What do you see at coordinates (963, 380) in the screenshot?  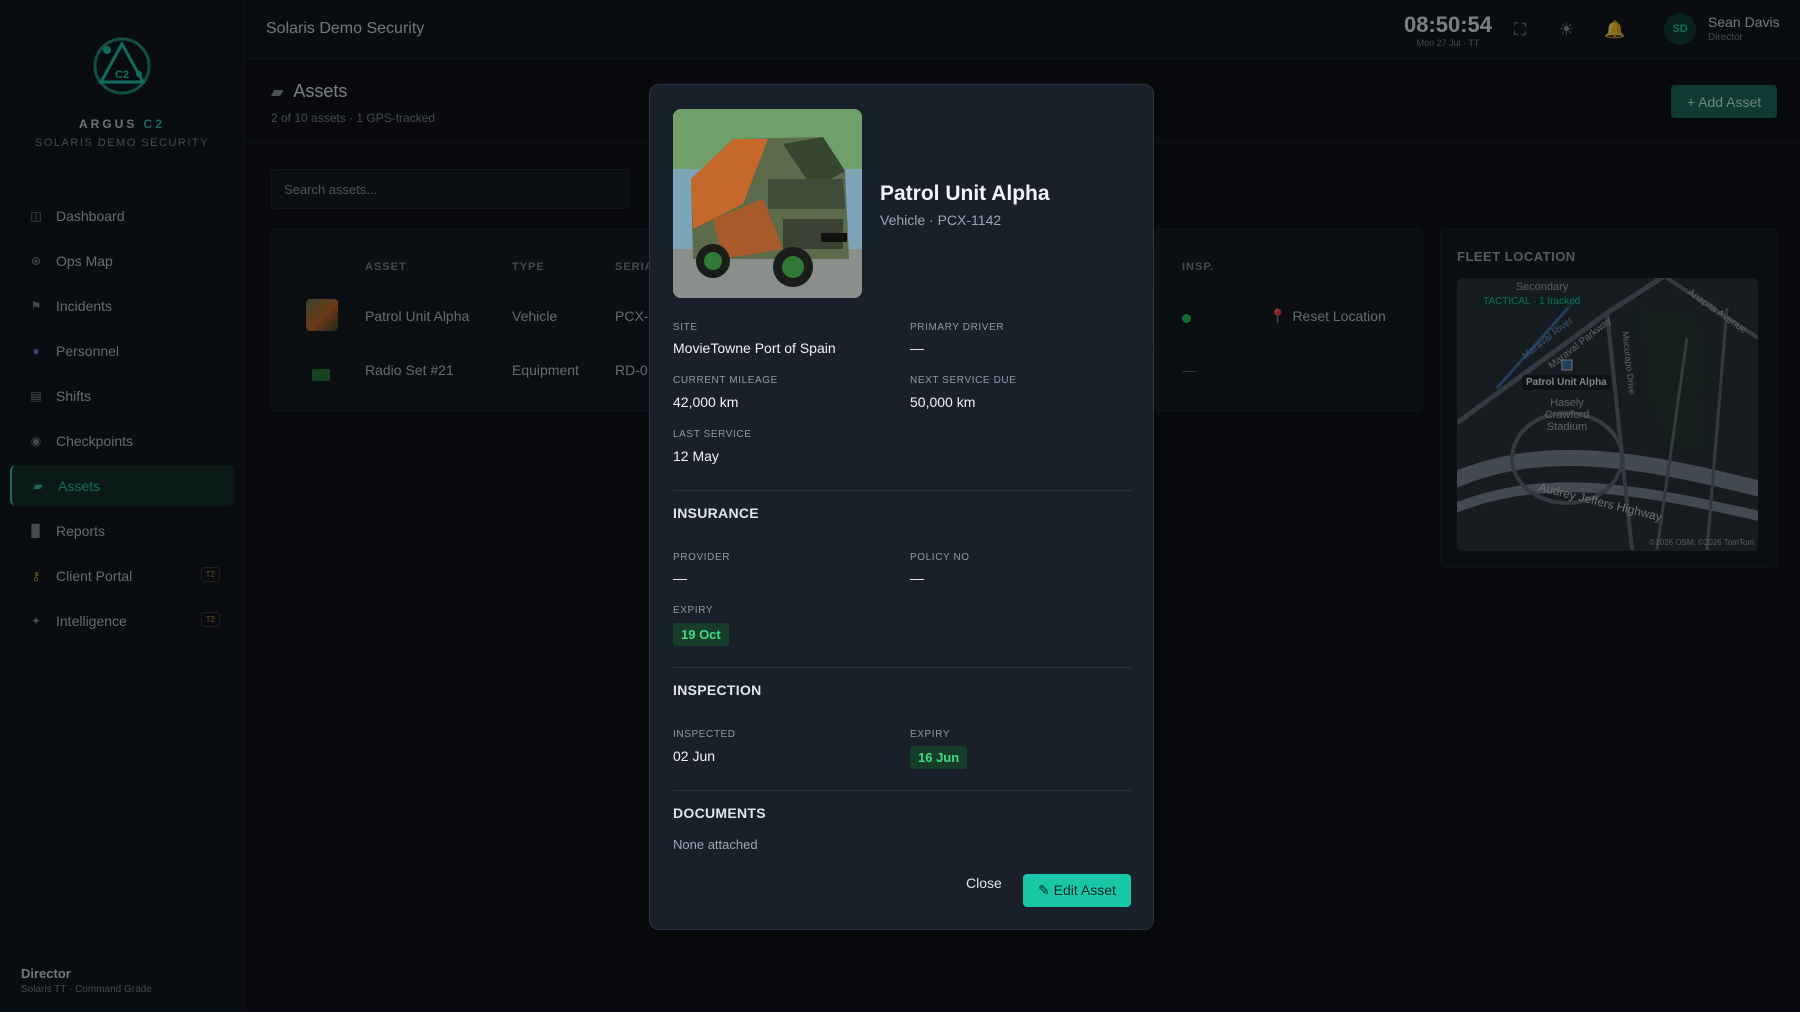 I see `next-service-label: NEXT SERVICE DUE` at bounding box center [963, 380].